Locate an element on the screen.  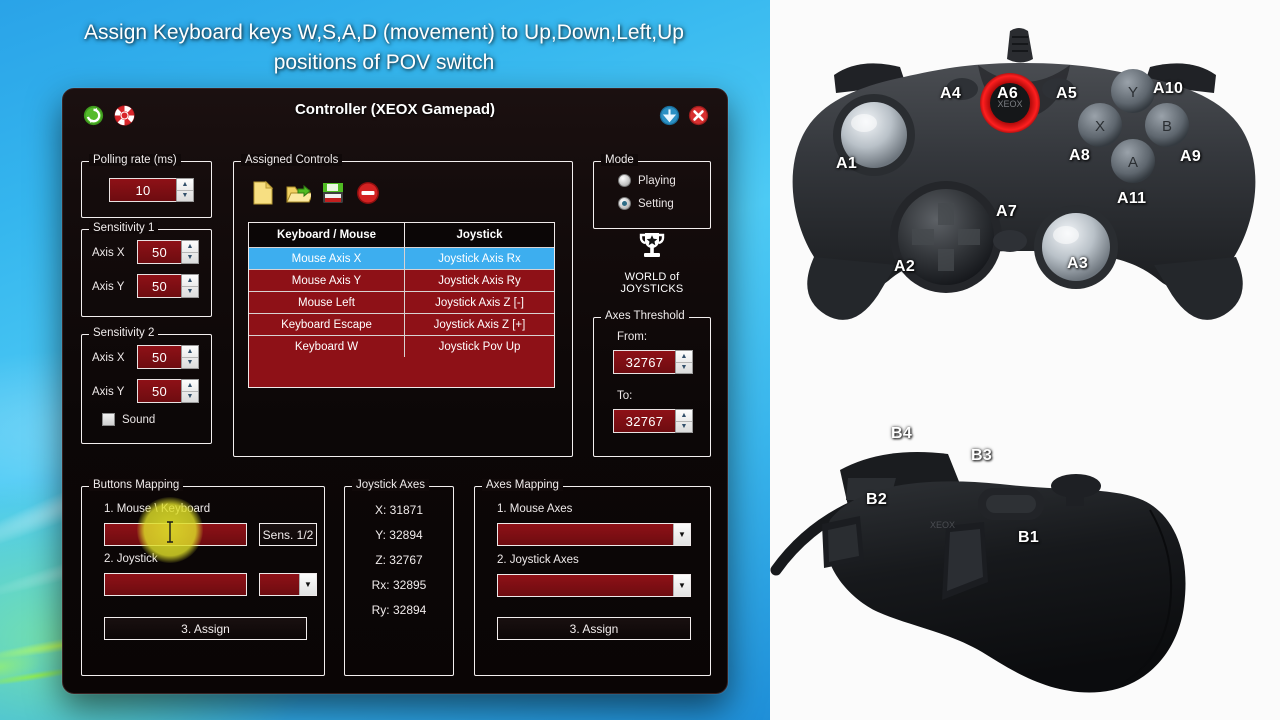
sensitivity-1-legend: Sensitivity 1 is located at coordinates (124, 228).